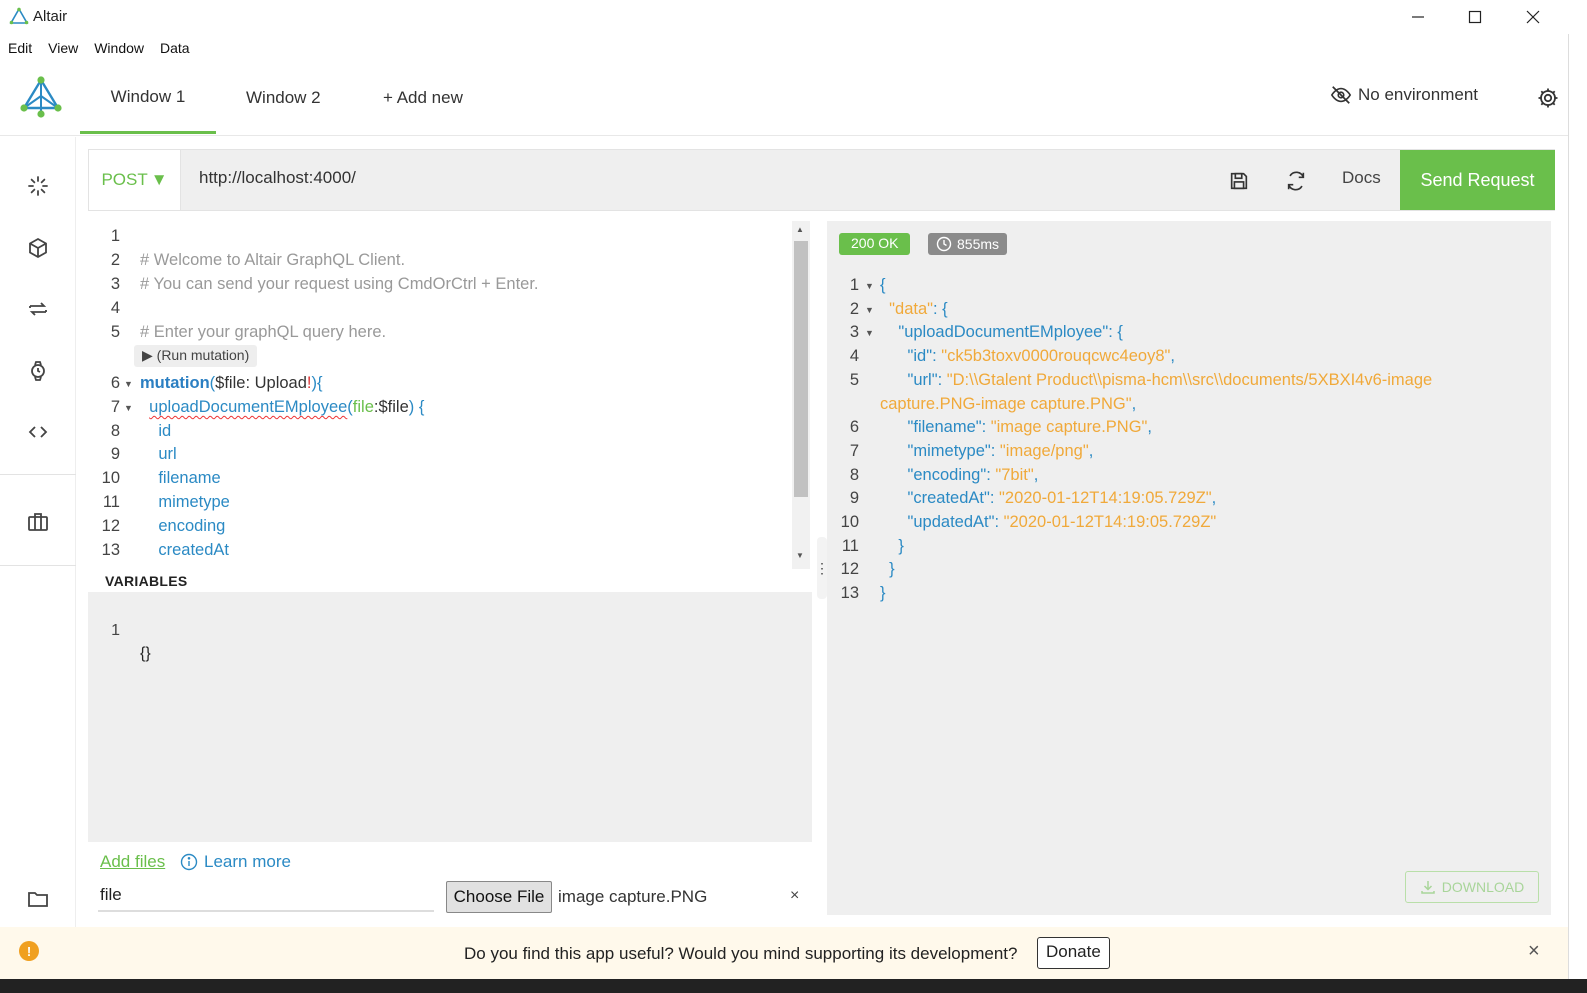 This screenshot has height=993, width=1587. I want to click on response-line: 7 "mimetype": "image/png",, so click(1187, 452).